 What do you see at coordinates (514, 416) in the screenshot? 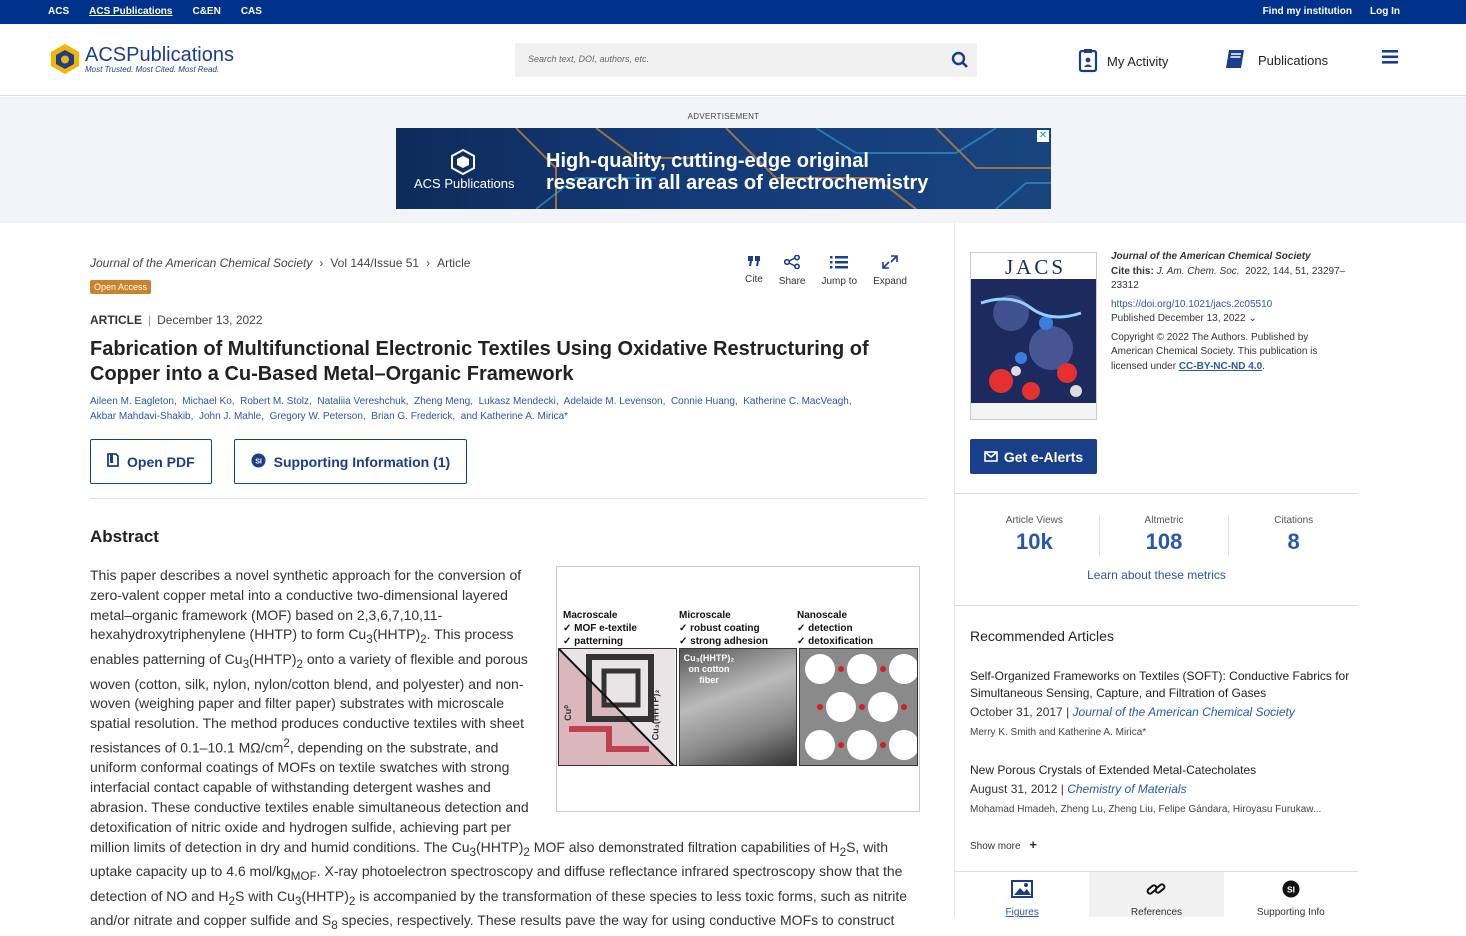
I see `author-link: and Katherine A. Mirica*` at bounding box center [514, 416].